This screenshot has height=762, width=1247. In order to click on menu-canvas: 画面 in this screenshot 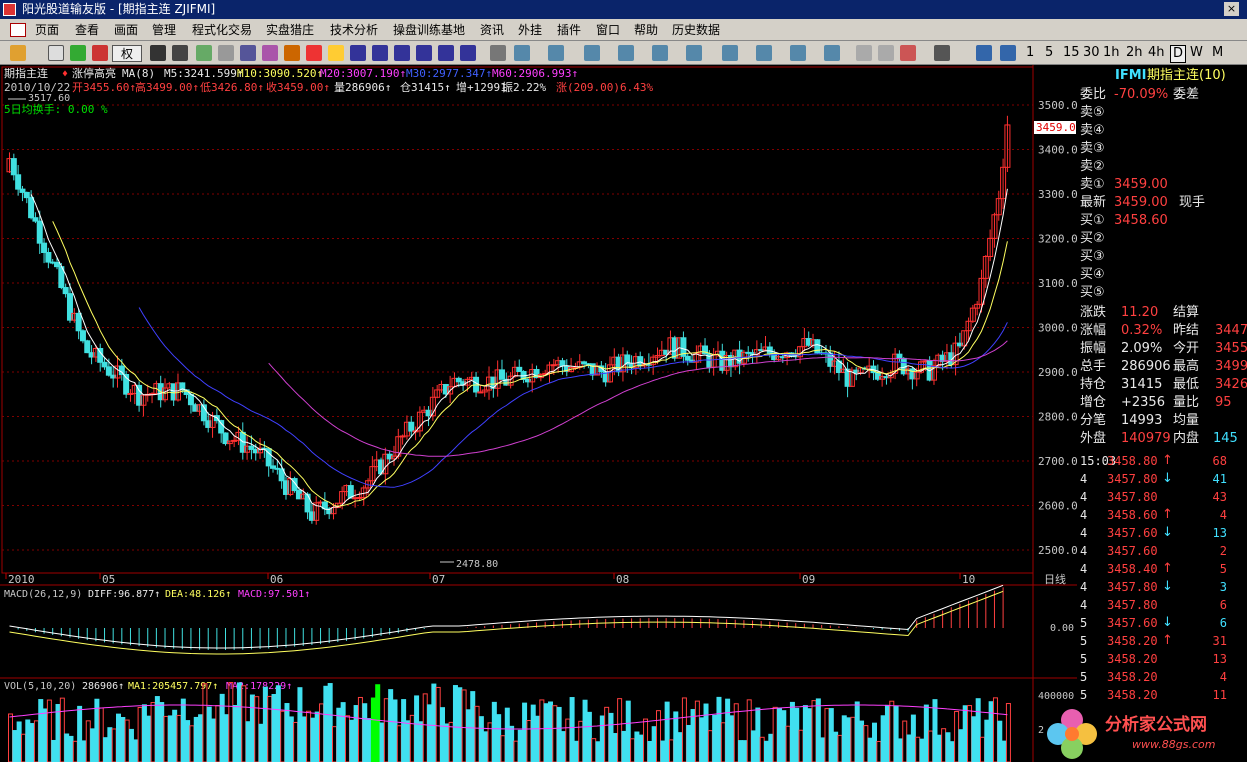, I will do `click(126, 30)`.